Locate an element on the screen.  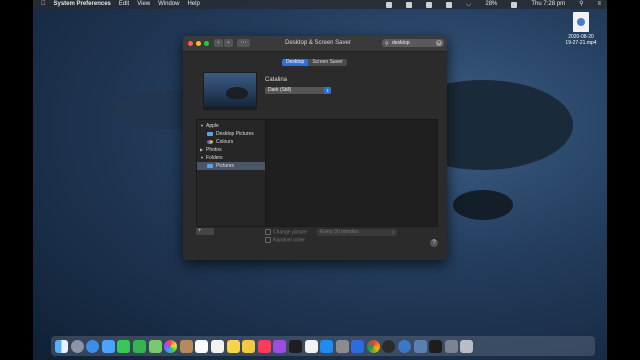
appearance-value: Dark (Still) is located at coordinates (280, 90).